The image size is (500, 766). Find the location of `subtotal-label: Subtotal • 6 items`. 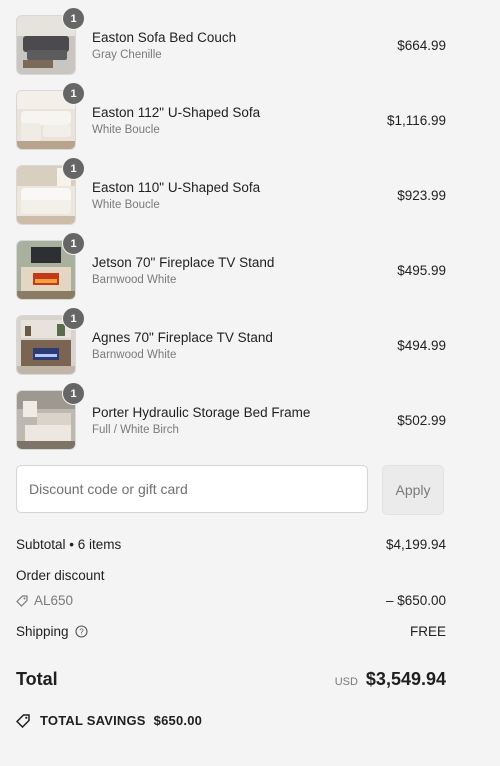

subtotal-label: Subtotal • 6 items is located at coordinates (69, 544).